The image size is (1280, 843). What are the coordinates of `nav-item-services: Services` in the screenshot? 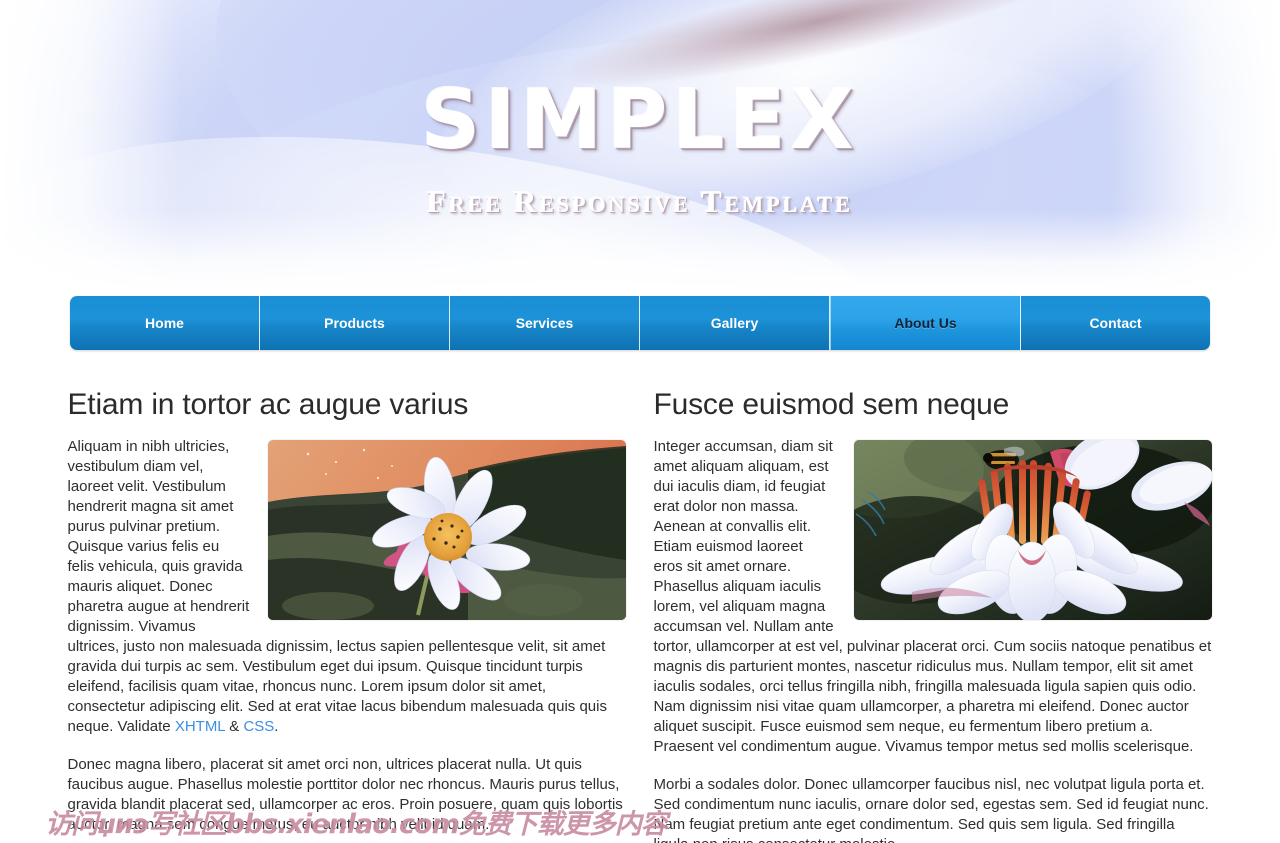 It's located at (545, 323).